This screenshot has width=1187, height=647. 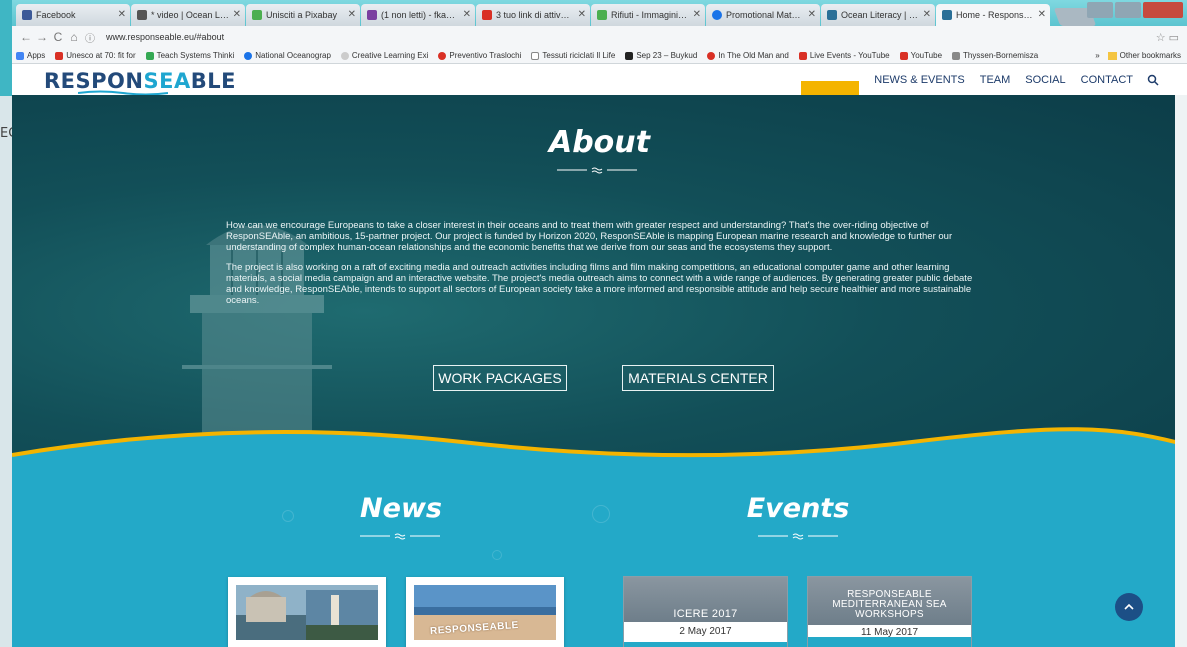 I want to click on tab-label: Facebook, so click(x=56, y=15).